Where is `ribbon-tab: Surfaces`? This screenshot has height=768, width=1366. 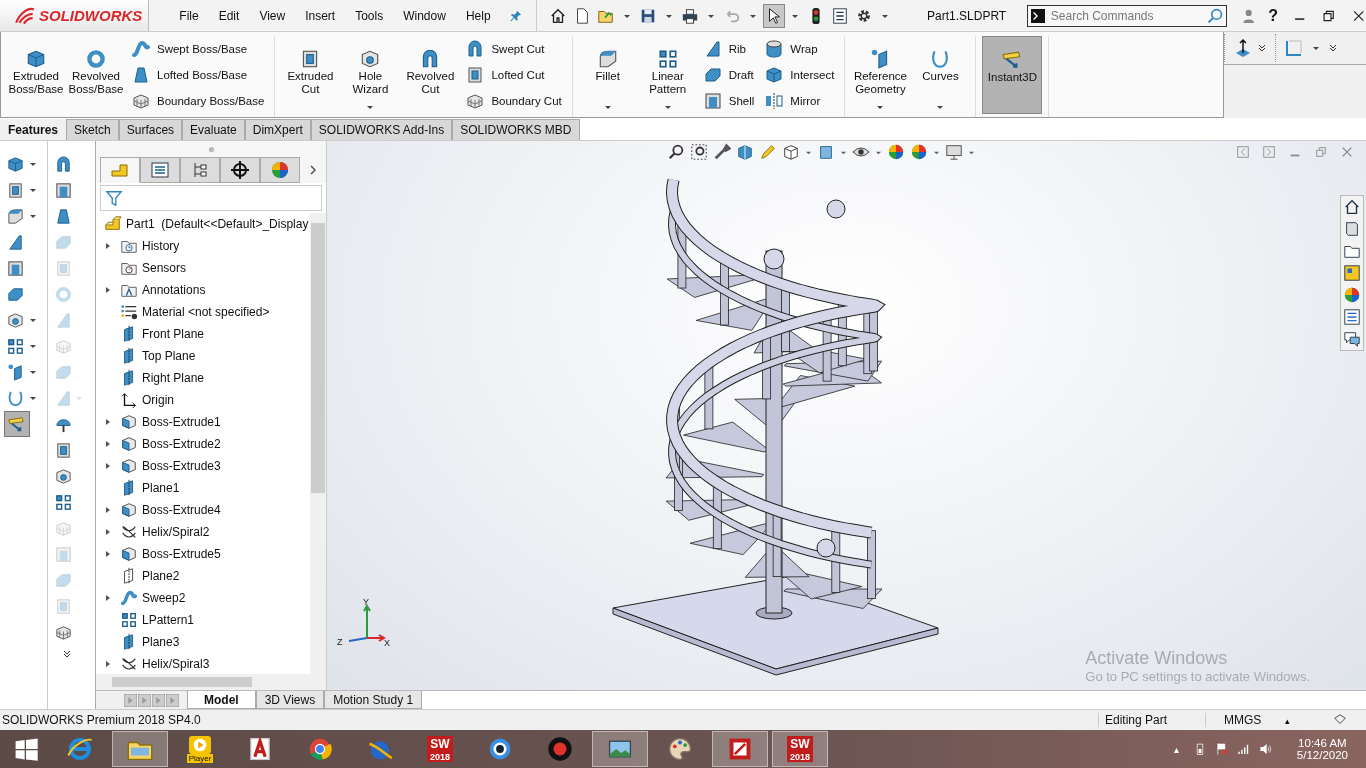 ribbon-tab: Surfaces is located at coordinates (150, 129).